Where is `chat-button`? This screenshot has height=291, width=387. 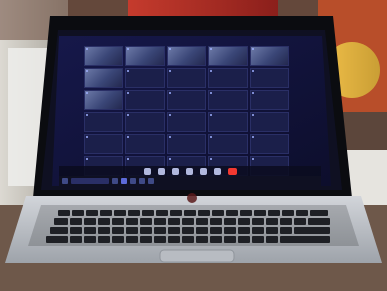 chat-button is located at coordinates (189, 171).